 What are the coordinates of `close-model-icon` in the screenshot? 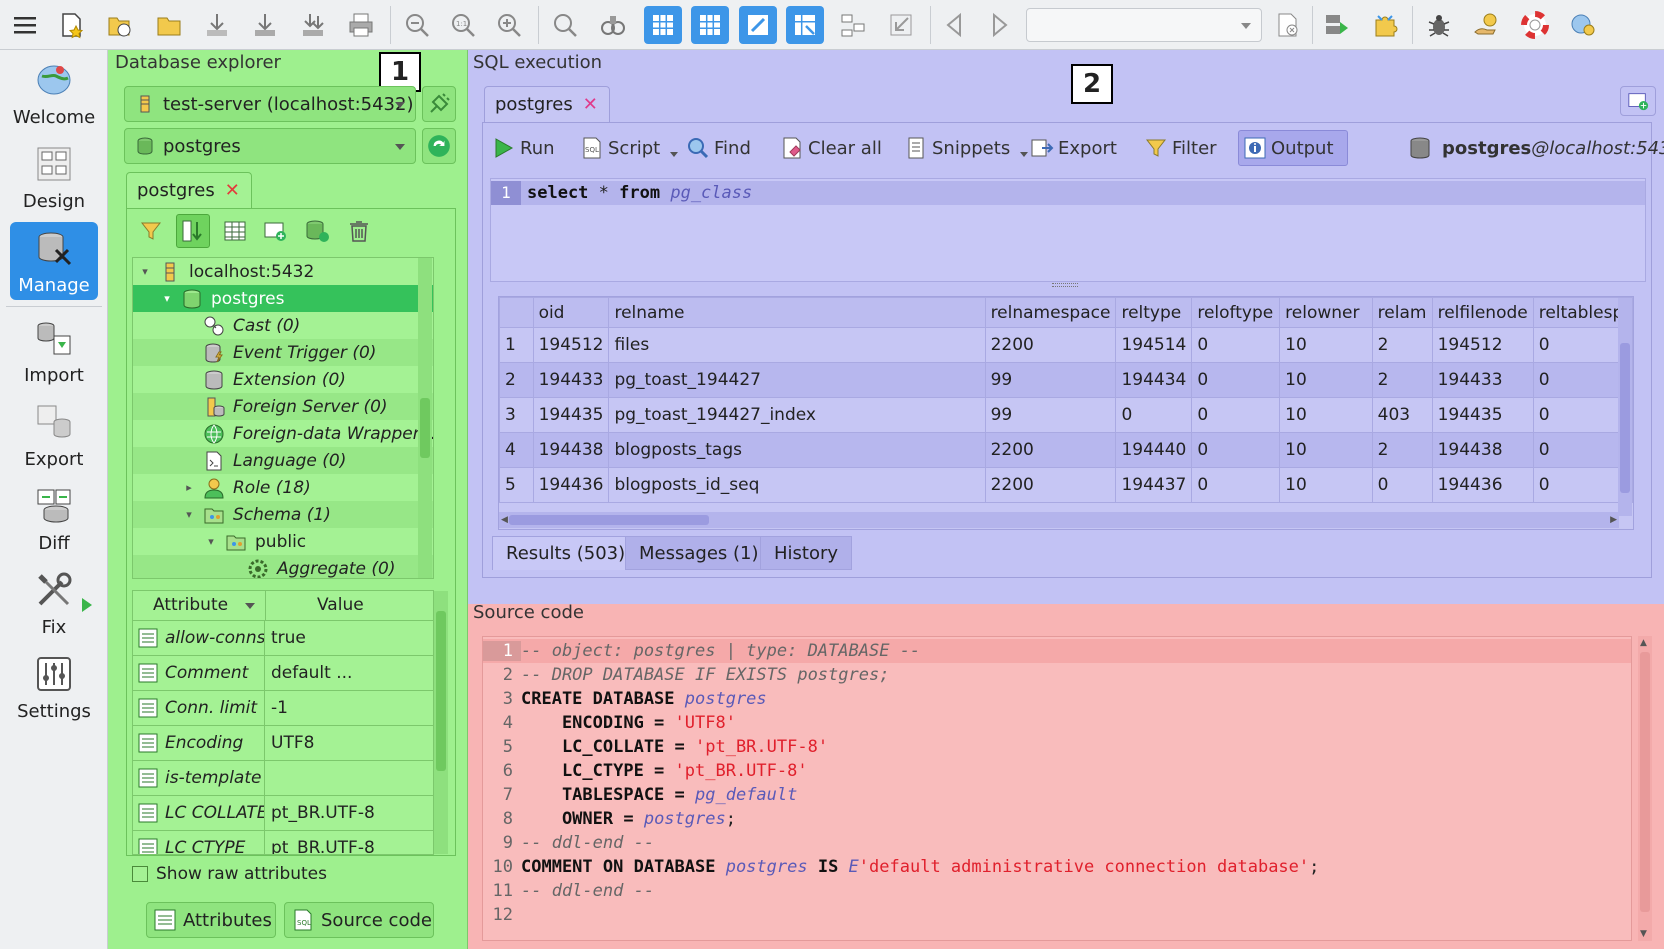 It's located at (1287, 25).